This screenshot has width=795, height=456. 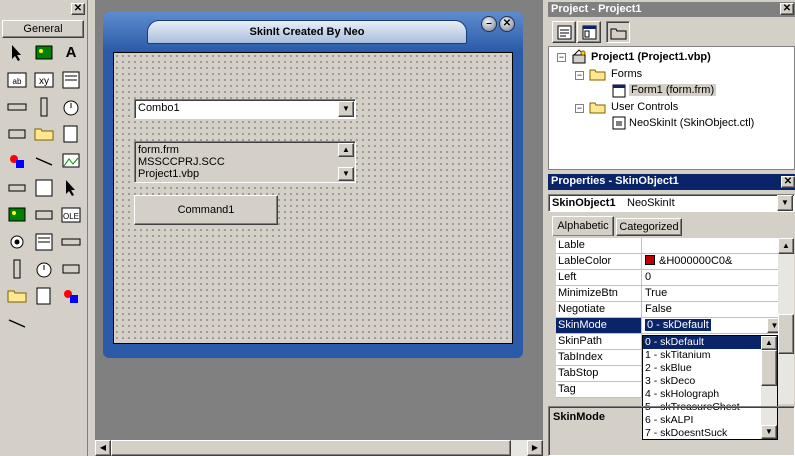 What do you see at coordinates (71, 188) in the screenshot?
I see `tool-line` at bounding box center [71, 188].